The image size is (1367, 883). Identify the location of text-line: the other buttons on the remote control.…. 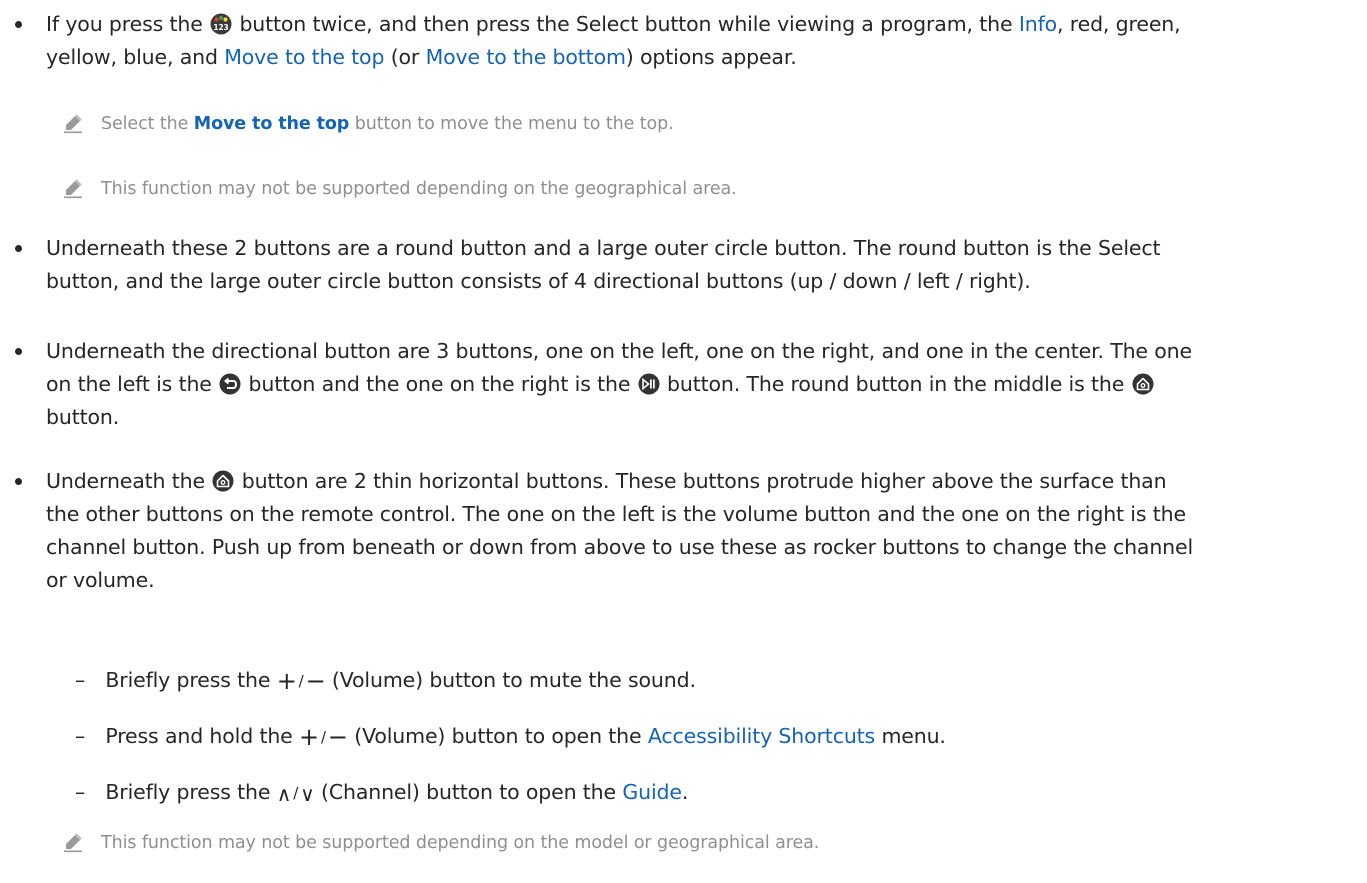
(616, 514).